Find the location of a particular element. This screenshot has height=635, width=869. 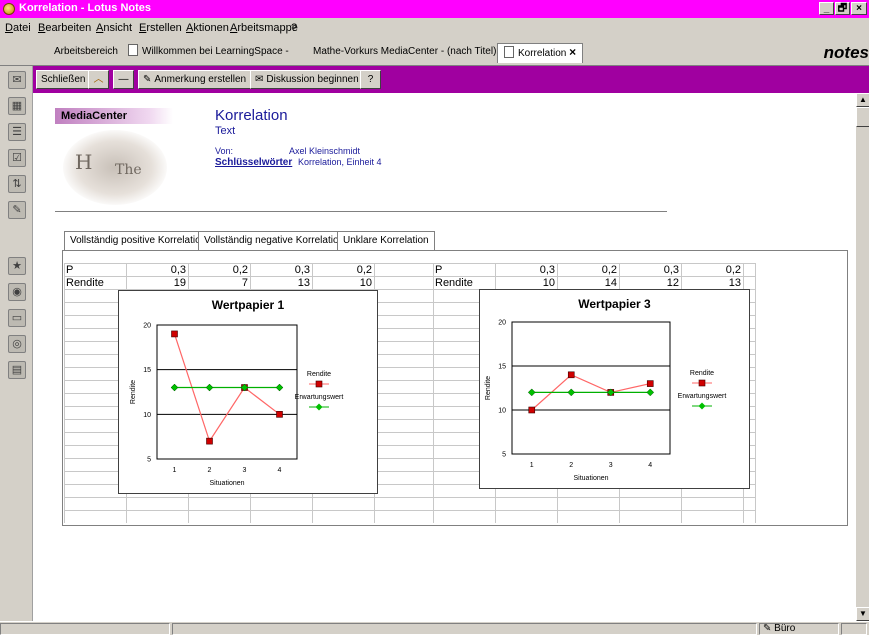

help-icon: ? is located at coordinates (370, 79).